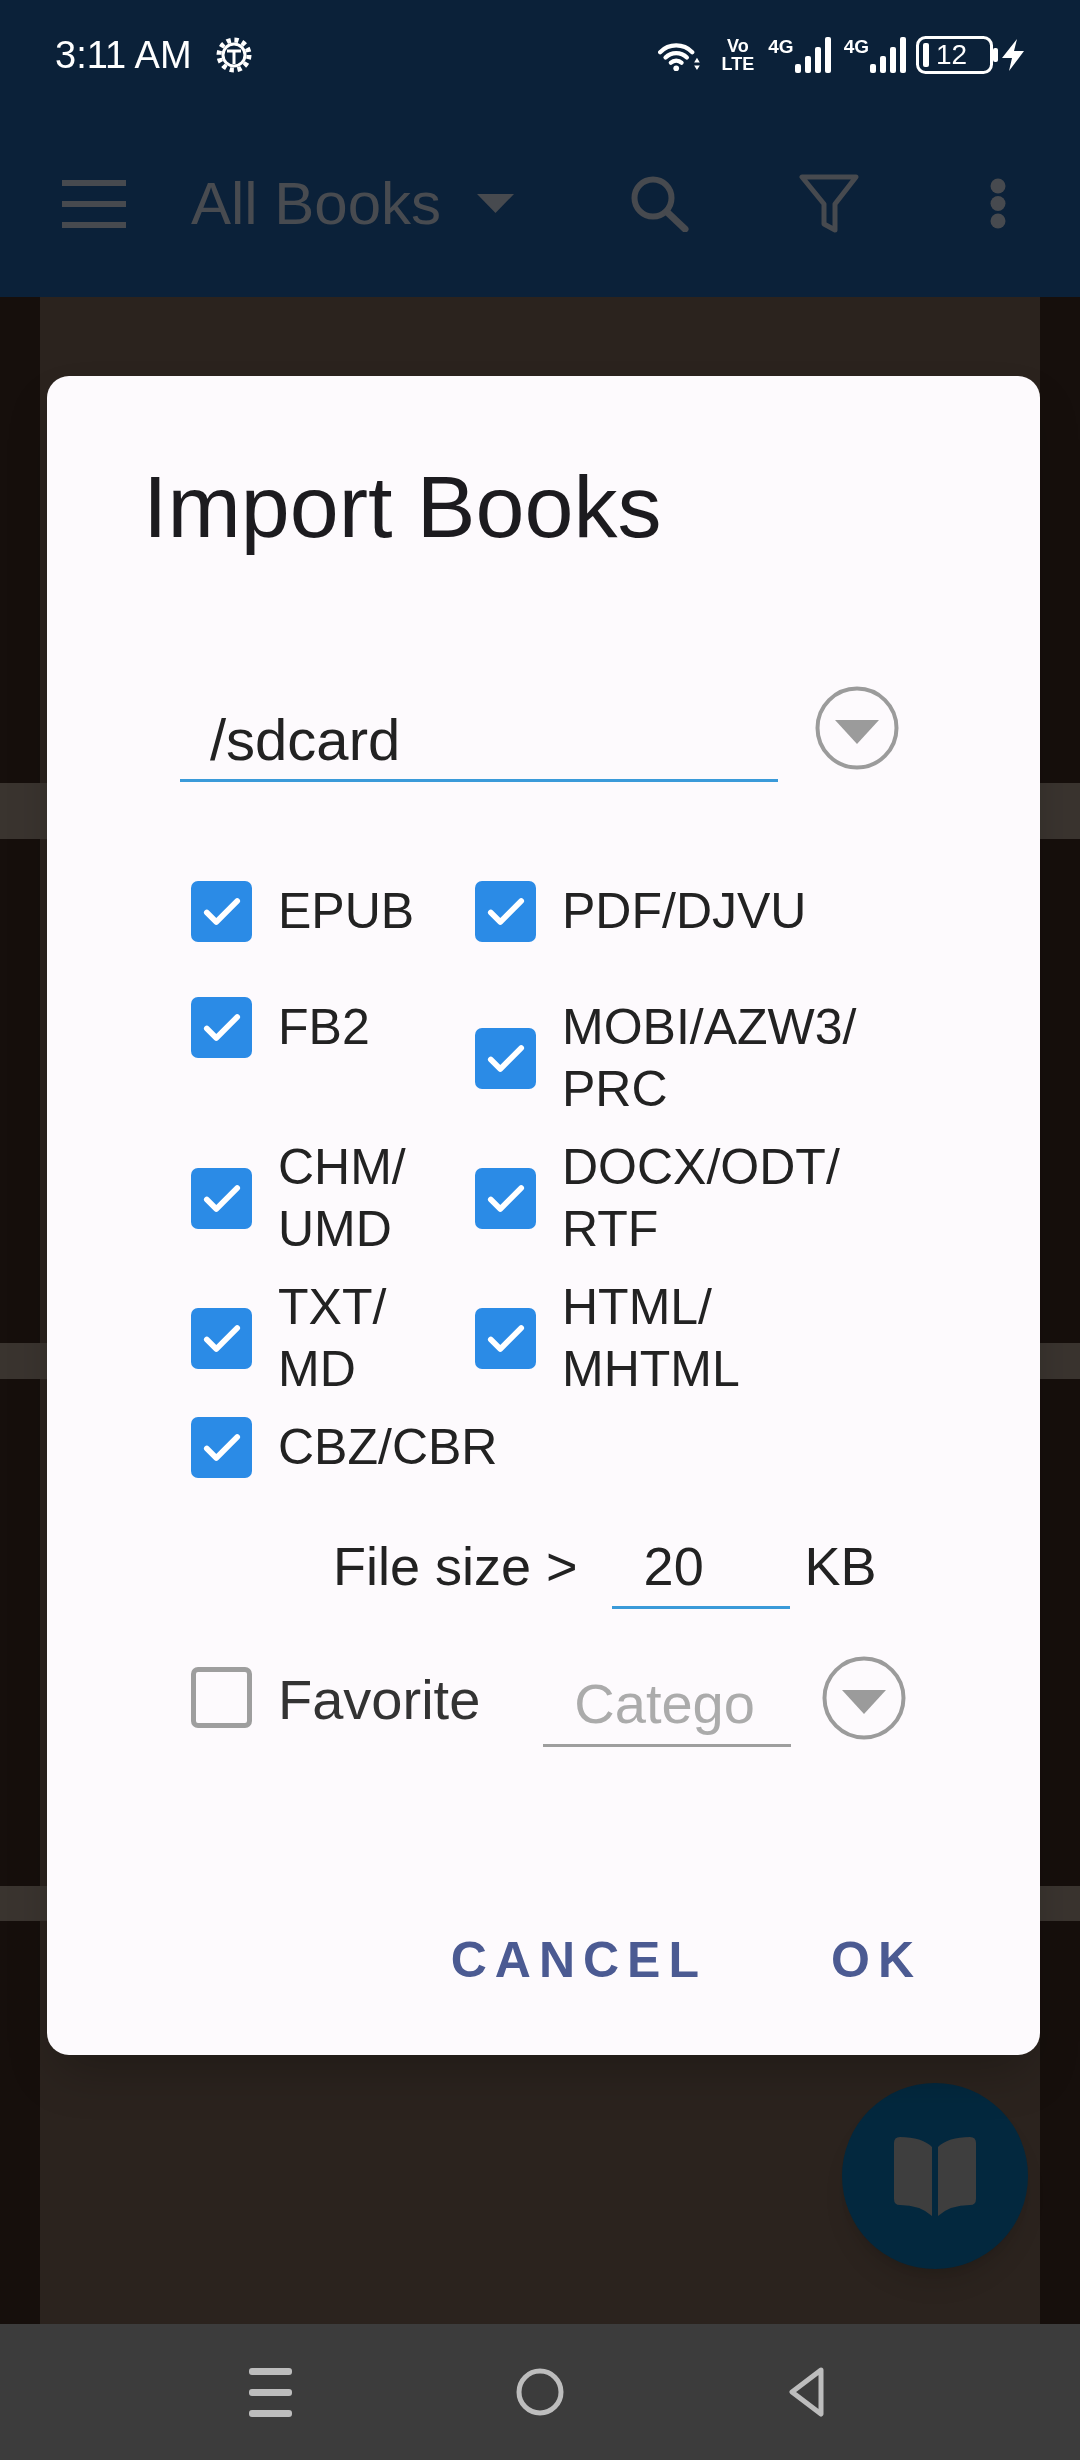 This screenshot has width=1080, height=2460. Describe the element at coordinates (379, 1700) in the screenshot. I see `favorite-label: Favorite` at that location.